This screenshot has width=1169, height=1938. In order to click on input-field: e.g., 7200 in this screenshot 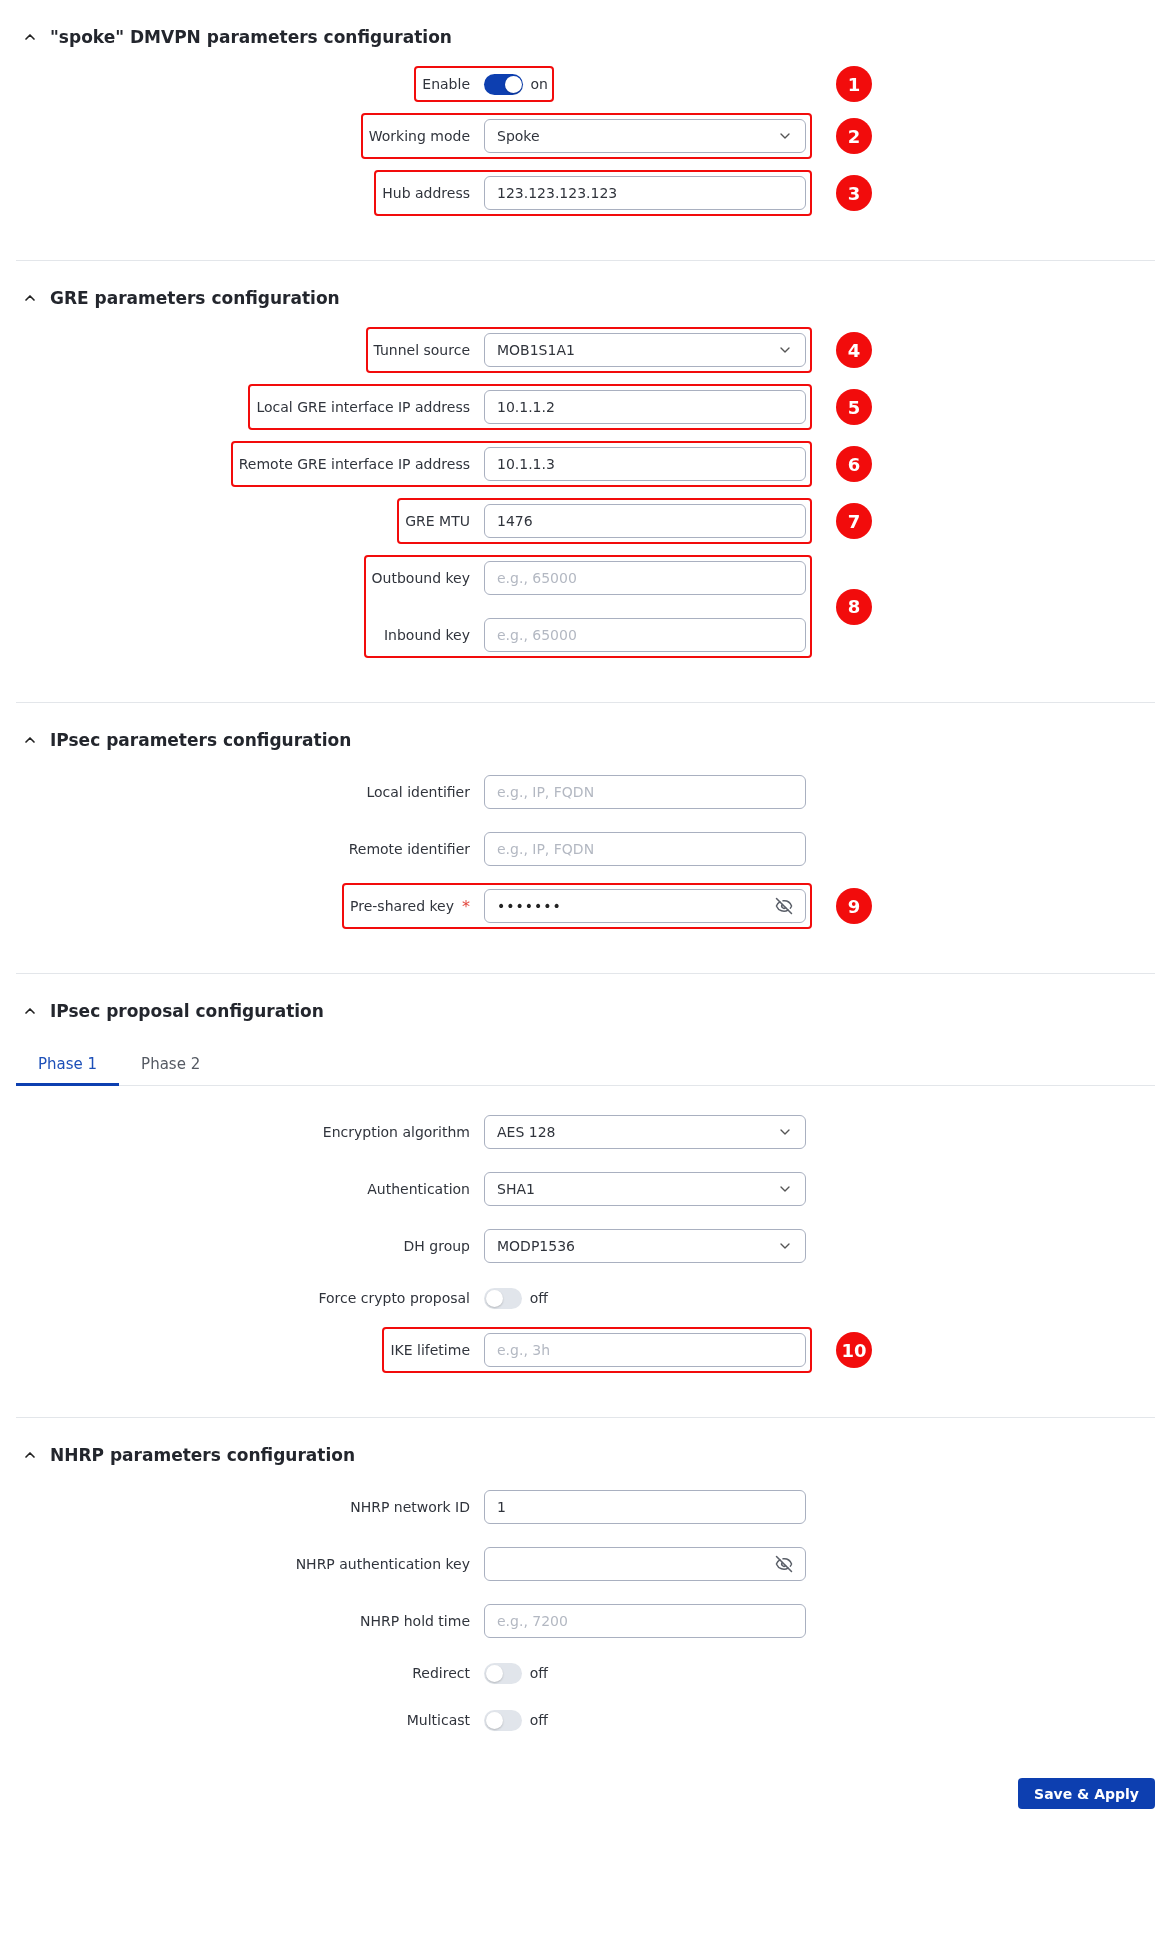, I will do `click(645, 1621)`.